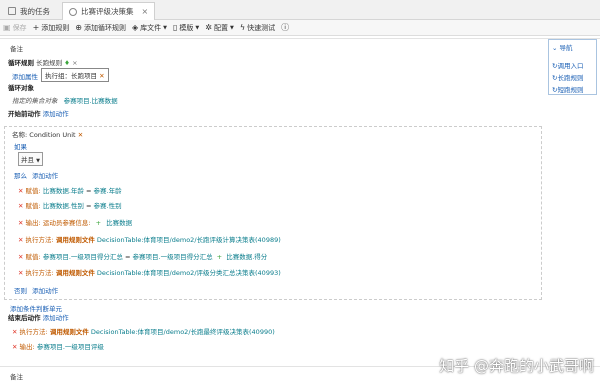  I want to click on nav-item-long-run: ↻长跑规则, so click(567, 77).